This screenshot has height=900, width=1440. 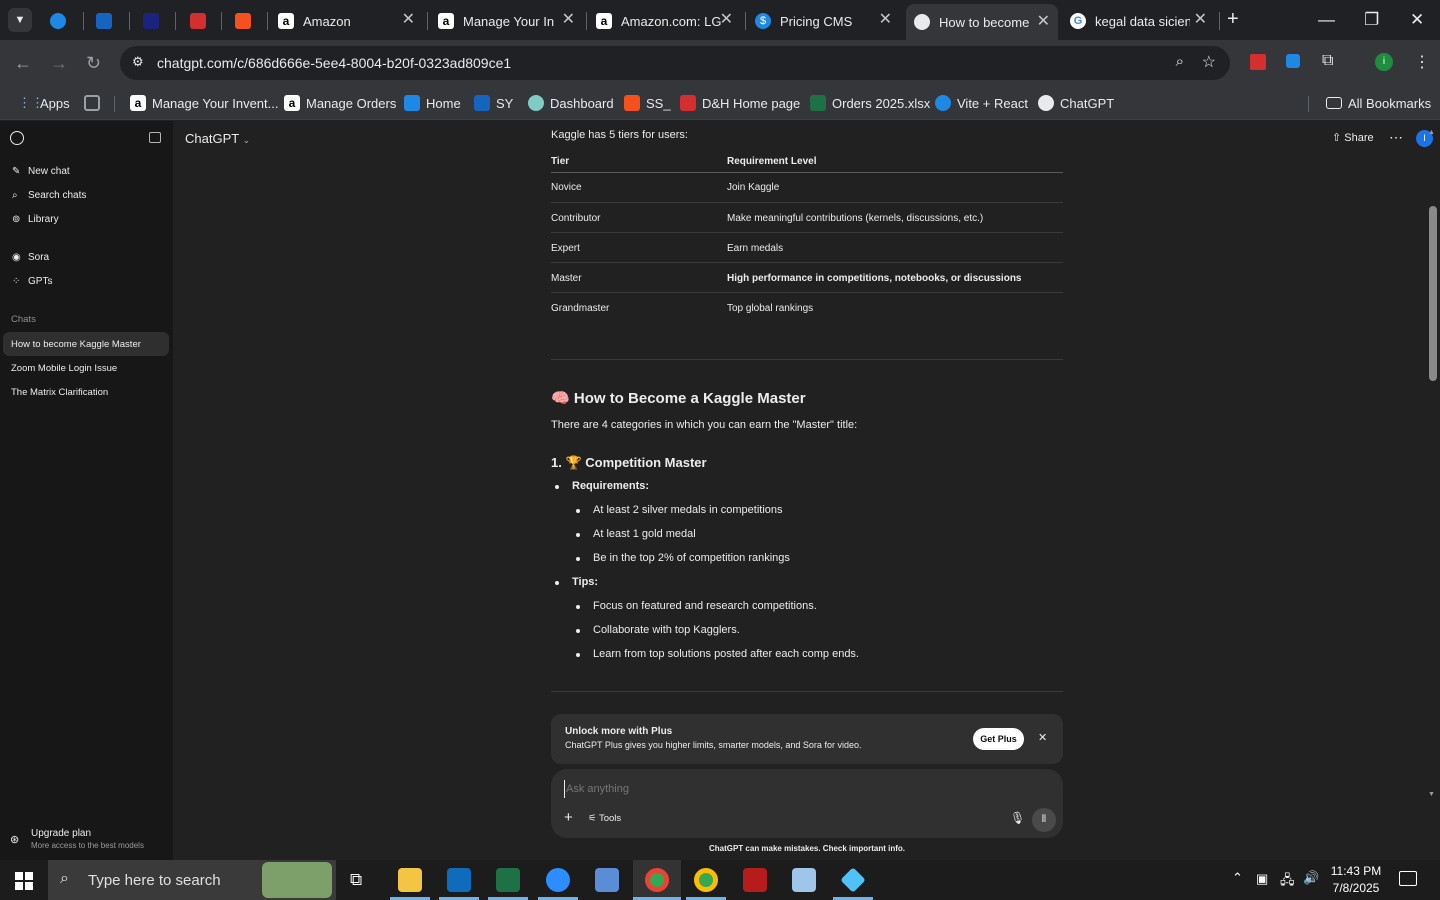 I want to click on bookmark-apps: ⋮⋮ Apps, so click(x=44, y=103).